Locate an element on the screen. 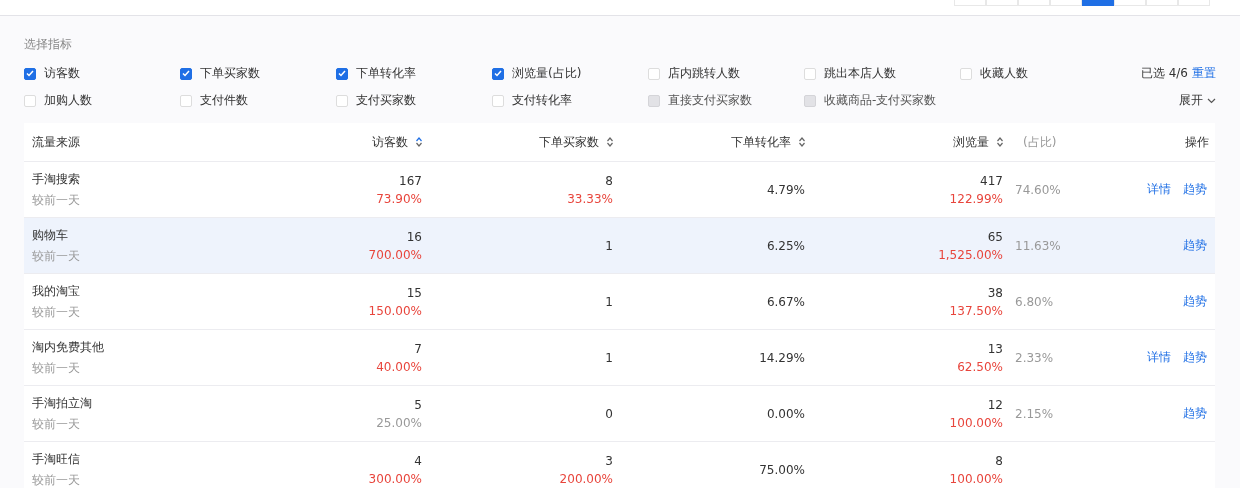  source-name: 手淘搜索 is located at coordinates (56, 179).